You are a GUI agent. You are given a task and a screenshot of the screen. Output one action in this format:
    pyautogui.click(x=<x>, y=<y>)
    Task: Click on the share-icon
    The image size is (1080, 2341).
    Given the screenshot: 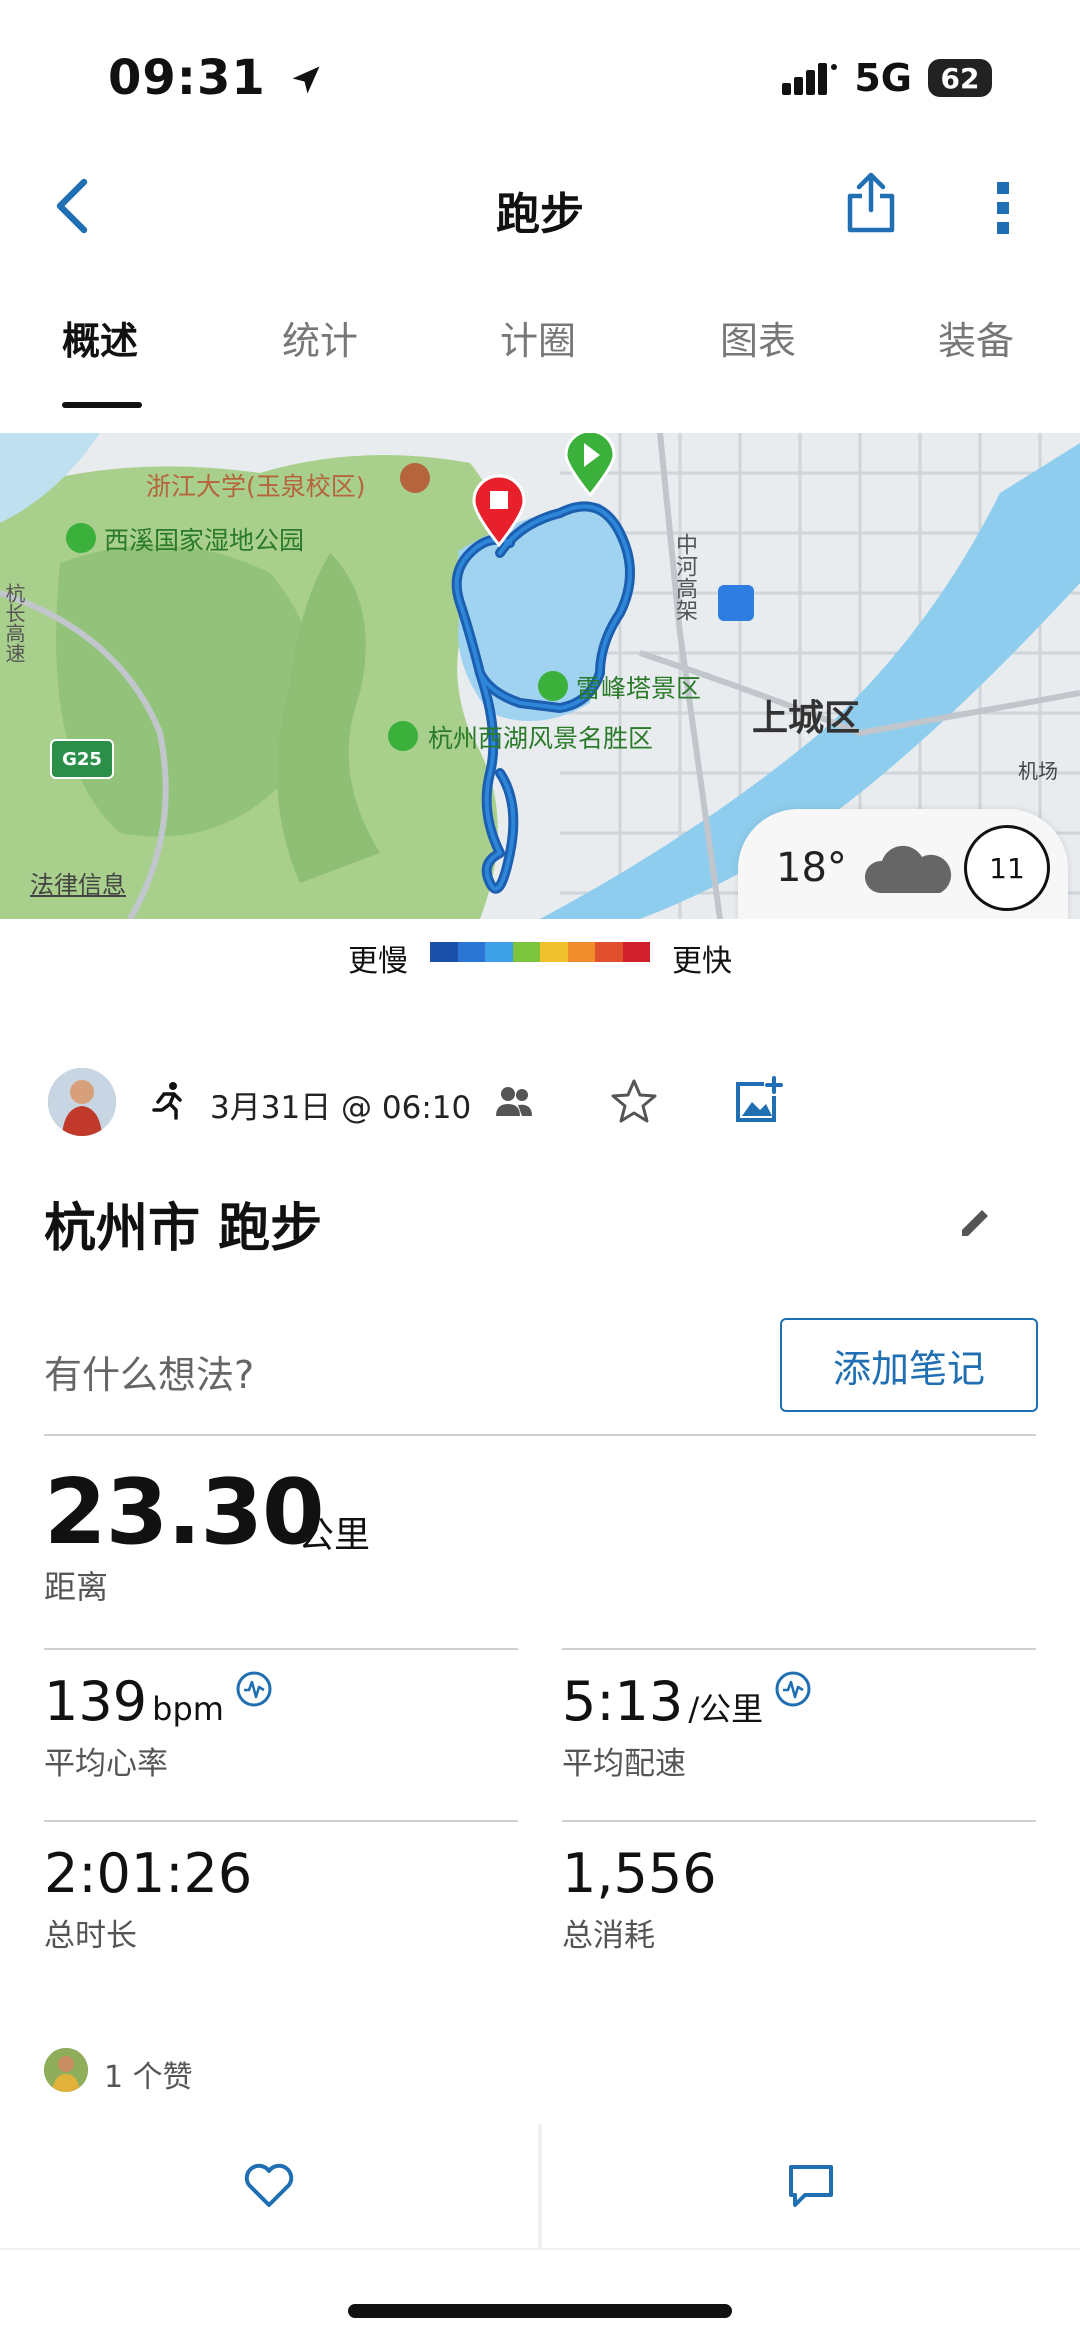 What is the action you would take?
    pyautogui.click(x=871, y=202)
    